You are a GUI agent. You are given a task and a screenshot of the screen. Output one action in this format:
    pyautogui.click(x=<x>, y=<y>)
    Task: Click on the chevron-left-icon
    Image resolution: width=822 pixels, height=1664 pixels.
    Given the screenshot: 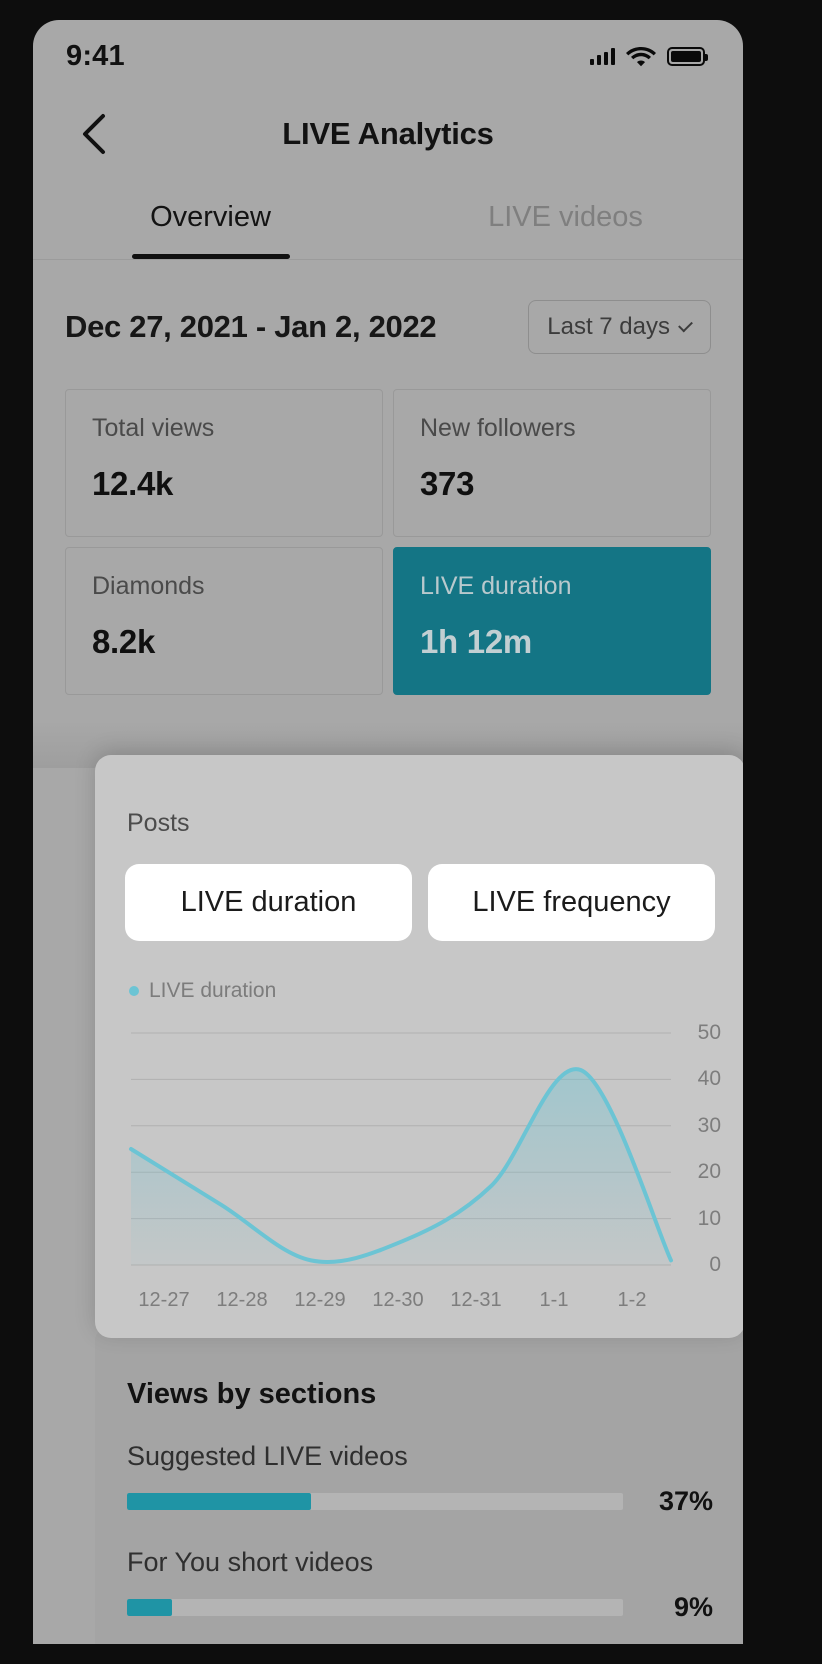 What is the action you would take?
    pyautogui.click(x=94, y=134)
    